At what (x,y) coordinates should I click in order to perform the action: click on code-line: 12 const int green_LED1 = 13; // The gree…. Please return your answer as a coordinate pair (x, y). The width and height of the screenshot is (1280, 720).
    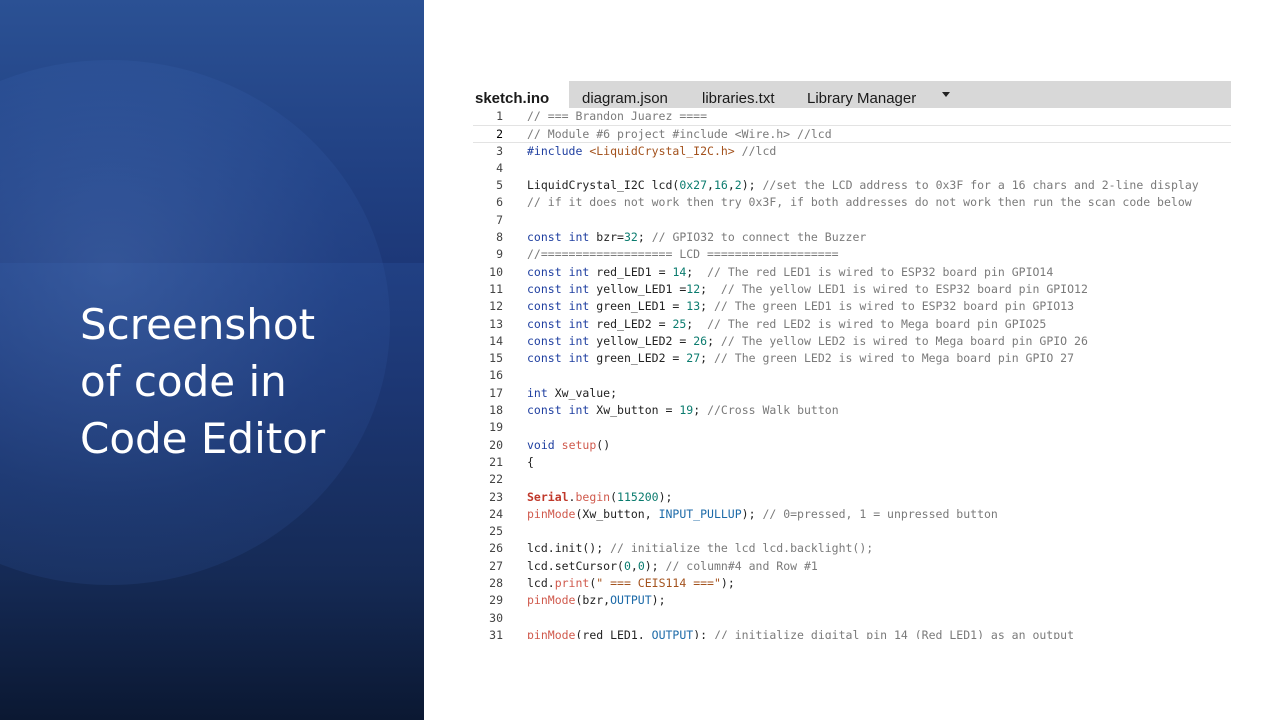
    Looking at the image, I should click on (852, 306).